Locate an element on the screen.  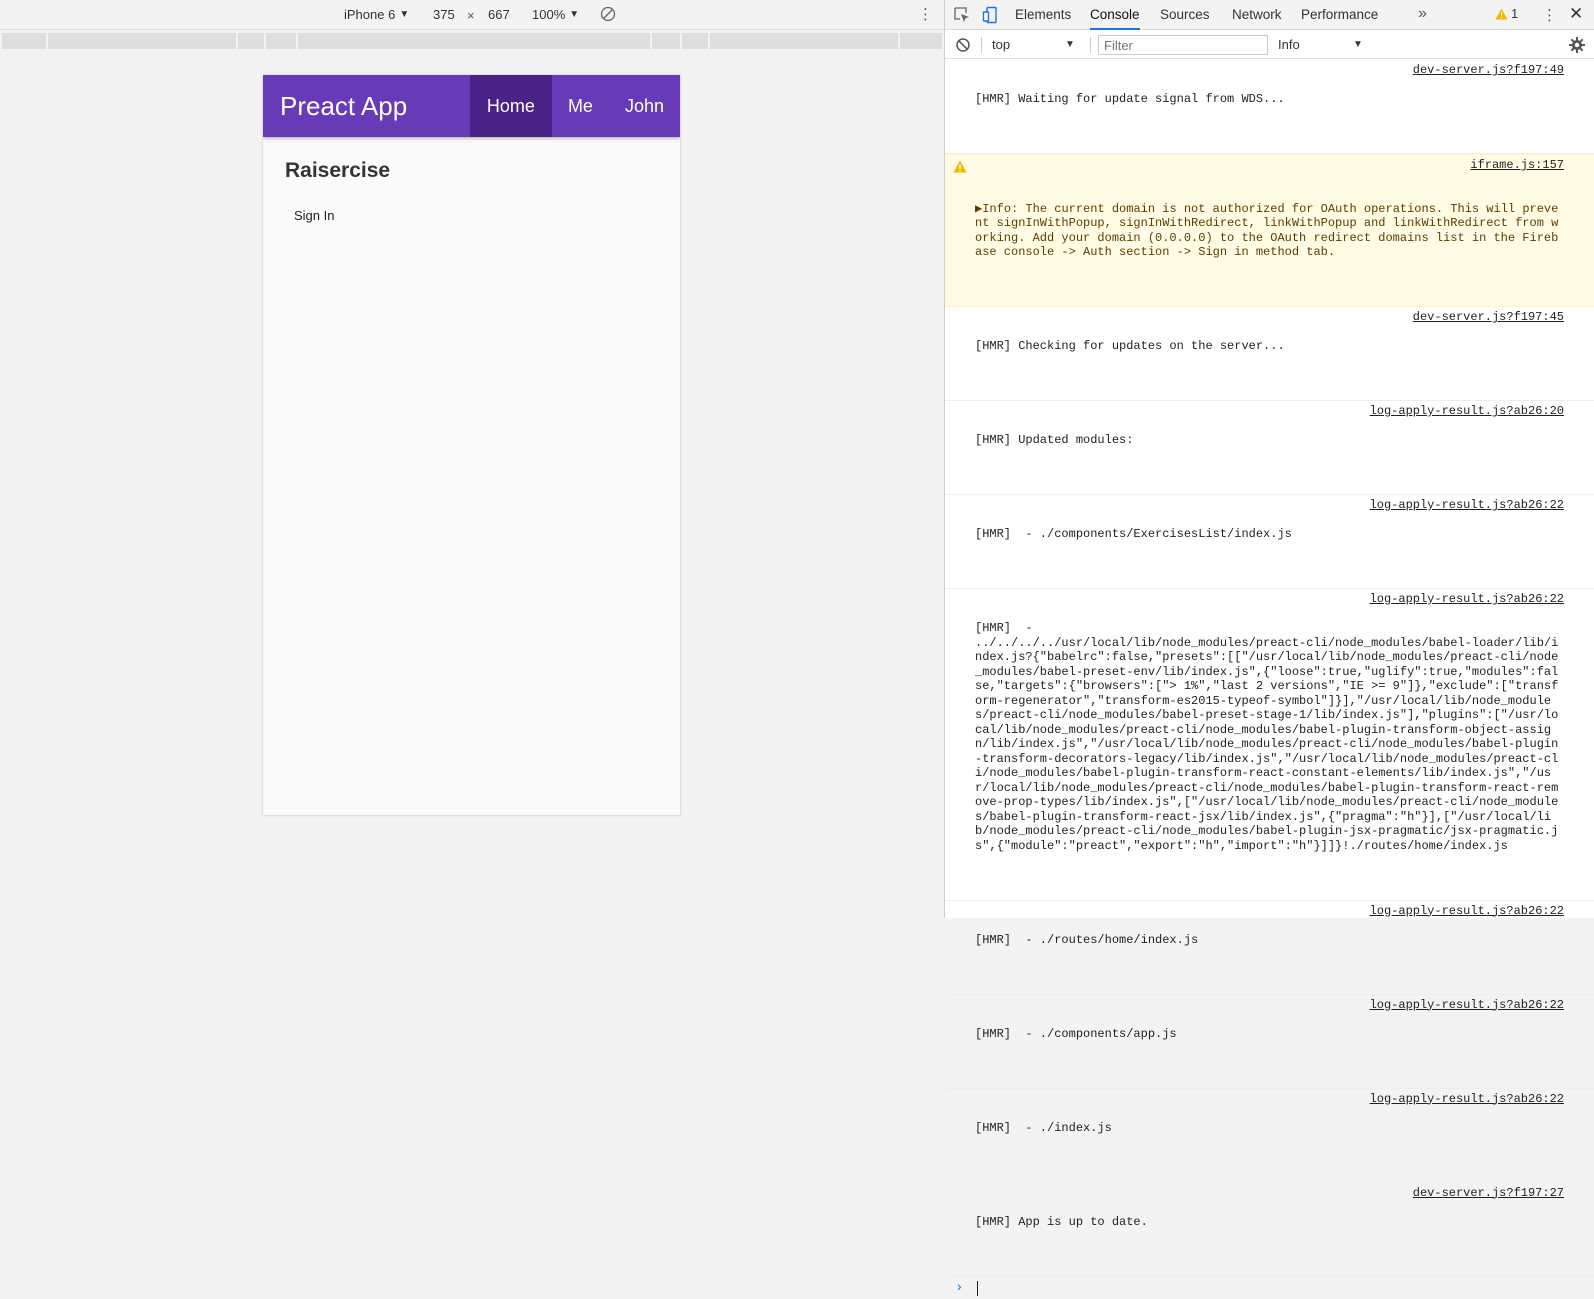
tab-performance: Performance is located at coordinates (1339, 15).